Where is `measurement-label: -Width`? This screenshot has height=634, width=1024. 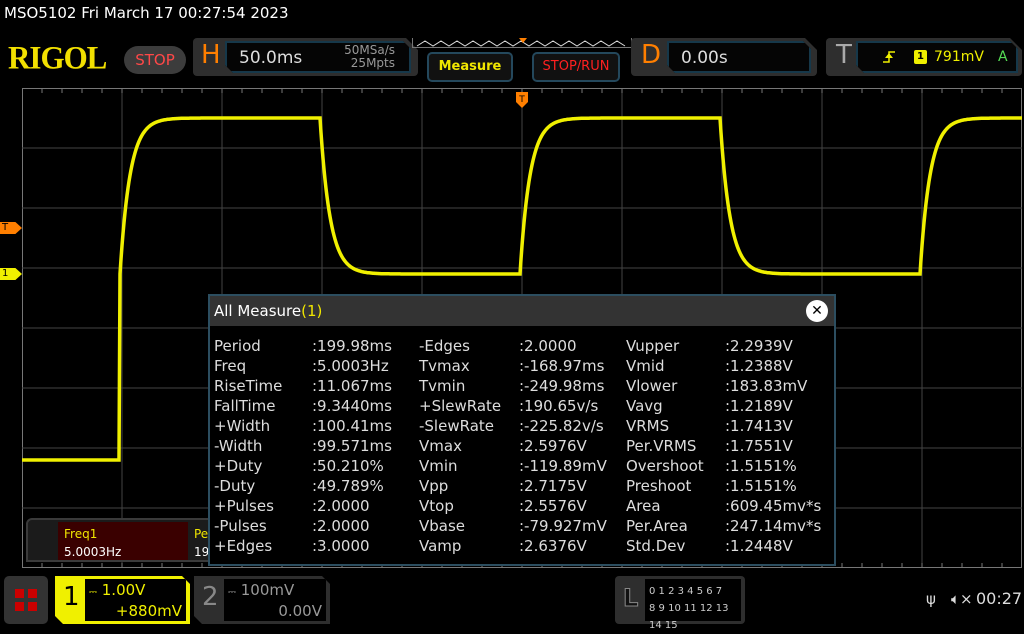
measurement-label: -Width is located at coordinates (238, 446).